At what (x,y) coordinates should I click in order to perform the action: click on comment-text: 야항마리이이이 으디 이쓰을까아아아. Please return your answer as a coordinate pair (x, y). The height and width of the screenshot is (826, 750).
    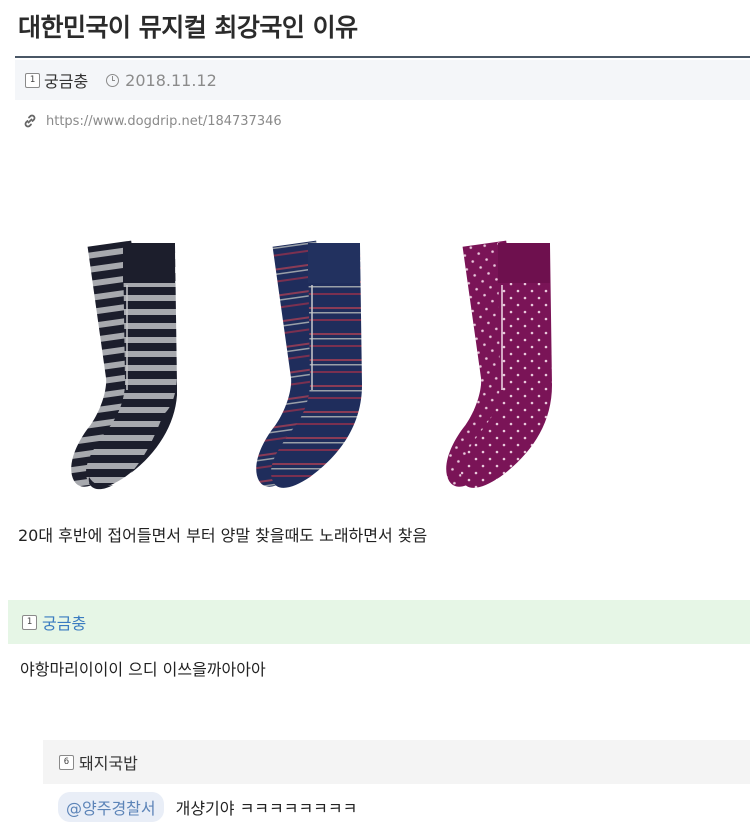
    Looking at the image, I should click on (143, 669).